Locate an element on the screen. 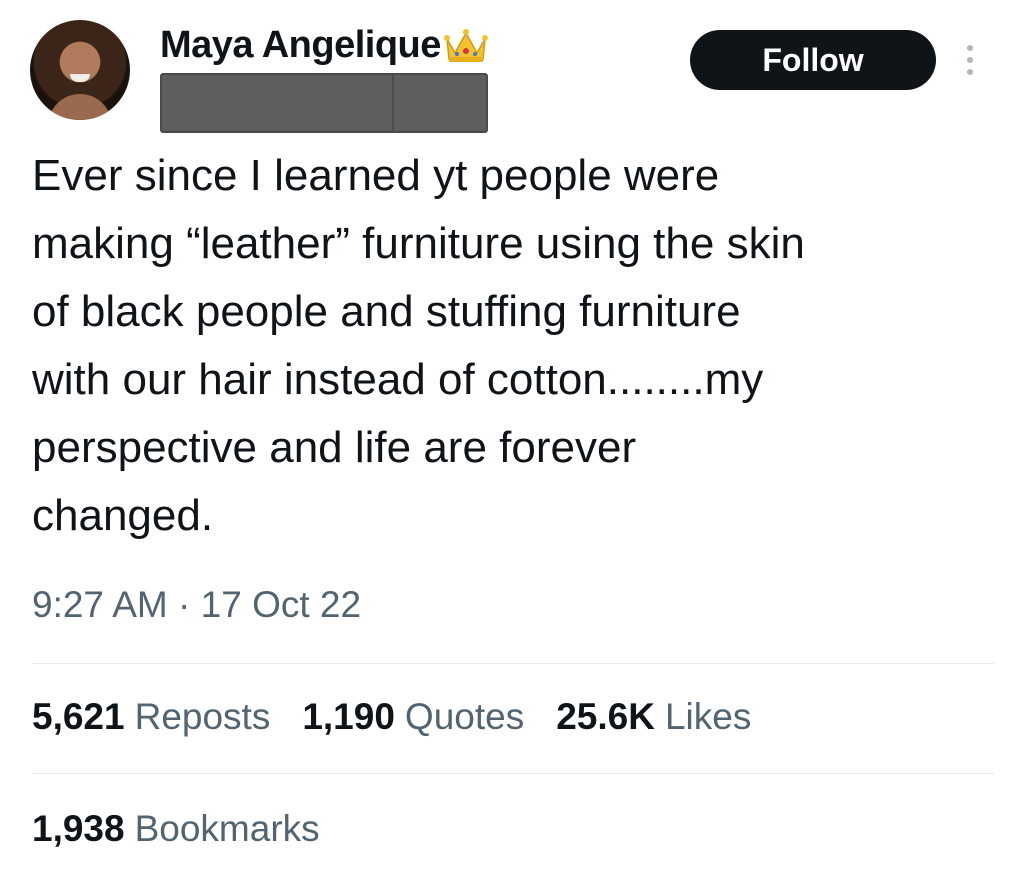  bookmarks-count: 1,938 is located at coordinates (78, 828).